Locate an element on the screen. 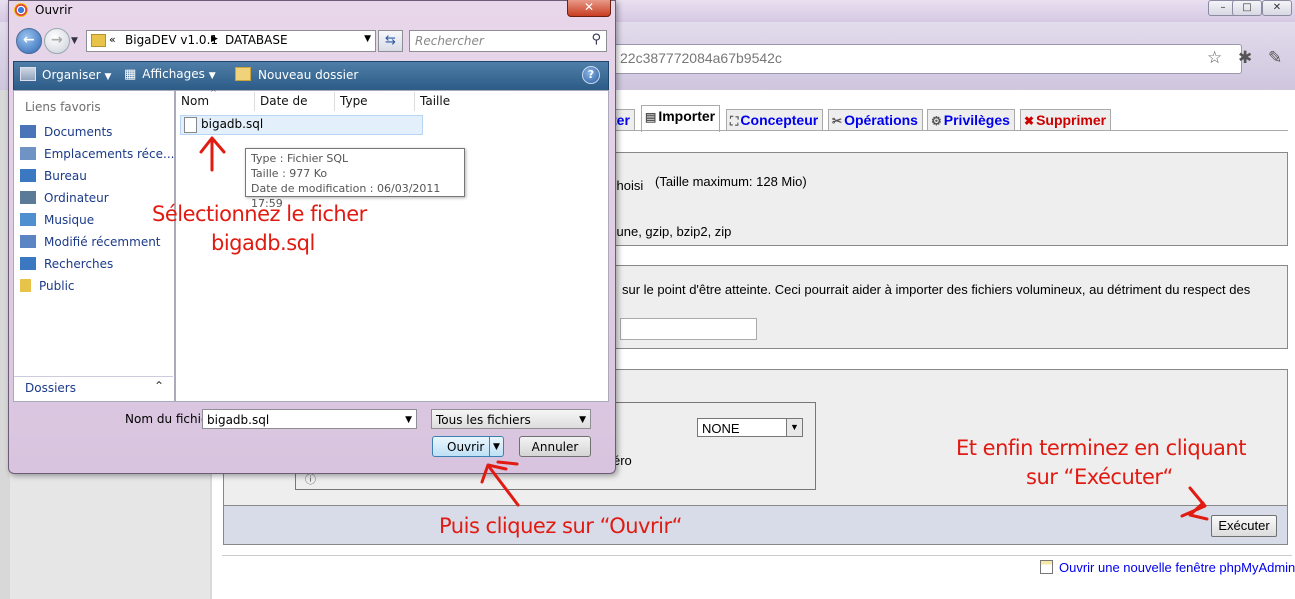 This screenshot has height=599, width=1295. annotation-click-open: Puis cliquez sur “Ouvrir“ is located at coordinates (560, 526).